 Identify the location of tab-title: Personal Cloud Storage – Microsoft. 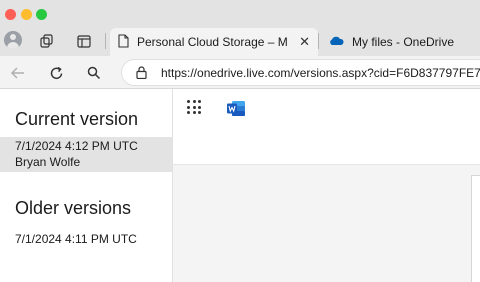
(212, 42).